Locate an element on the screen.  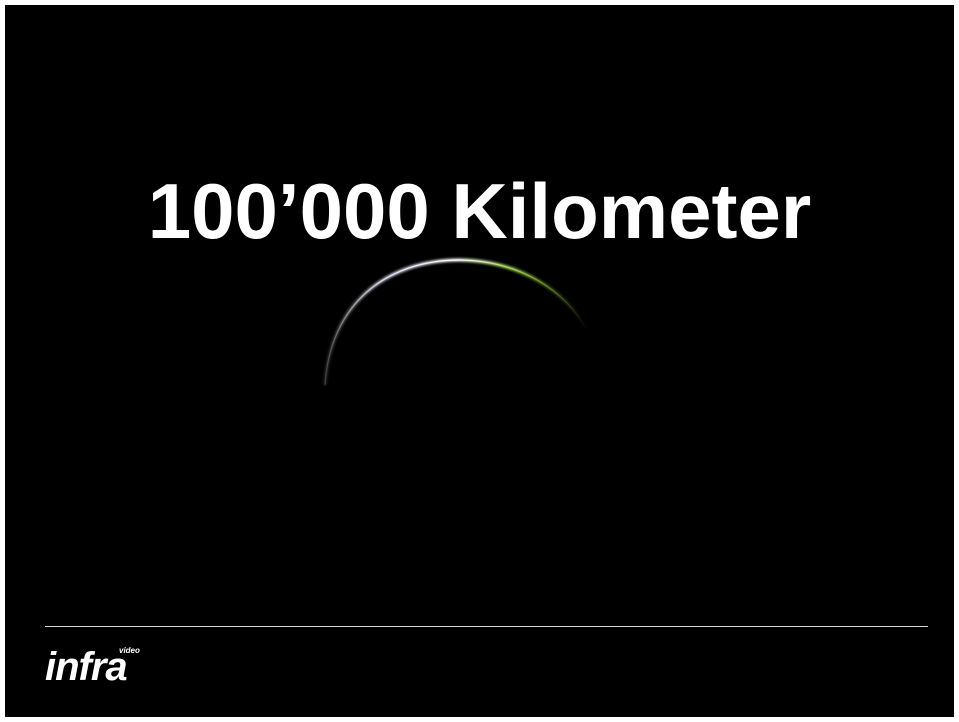
infra-logo: infra video is located at coordinates (105, 675).